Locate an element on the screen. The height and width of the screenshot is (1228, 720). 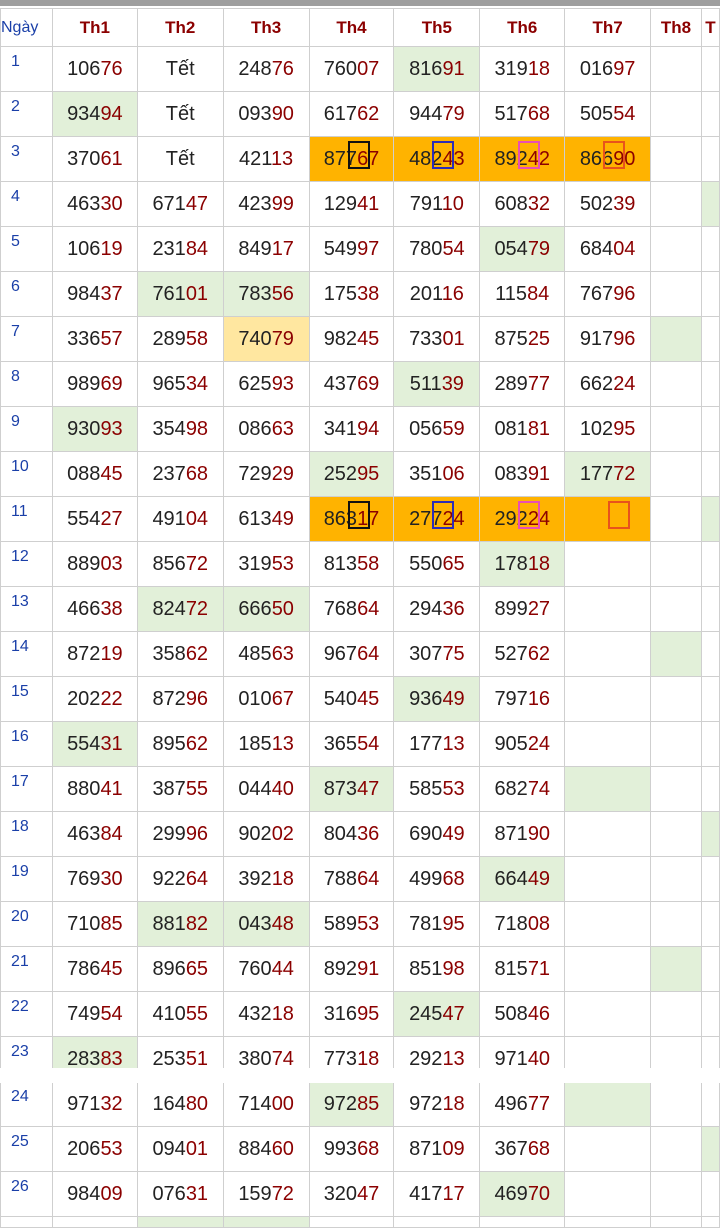
result-cell: 76930 is located at coordinates (94, 879).